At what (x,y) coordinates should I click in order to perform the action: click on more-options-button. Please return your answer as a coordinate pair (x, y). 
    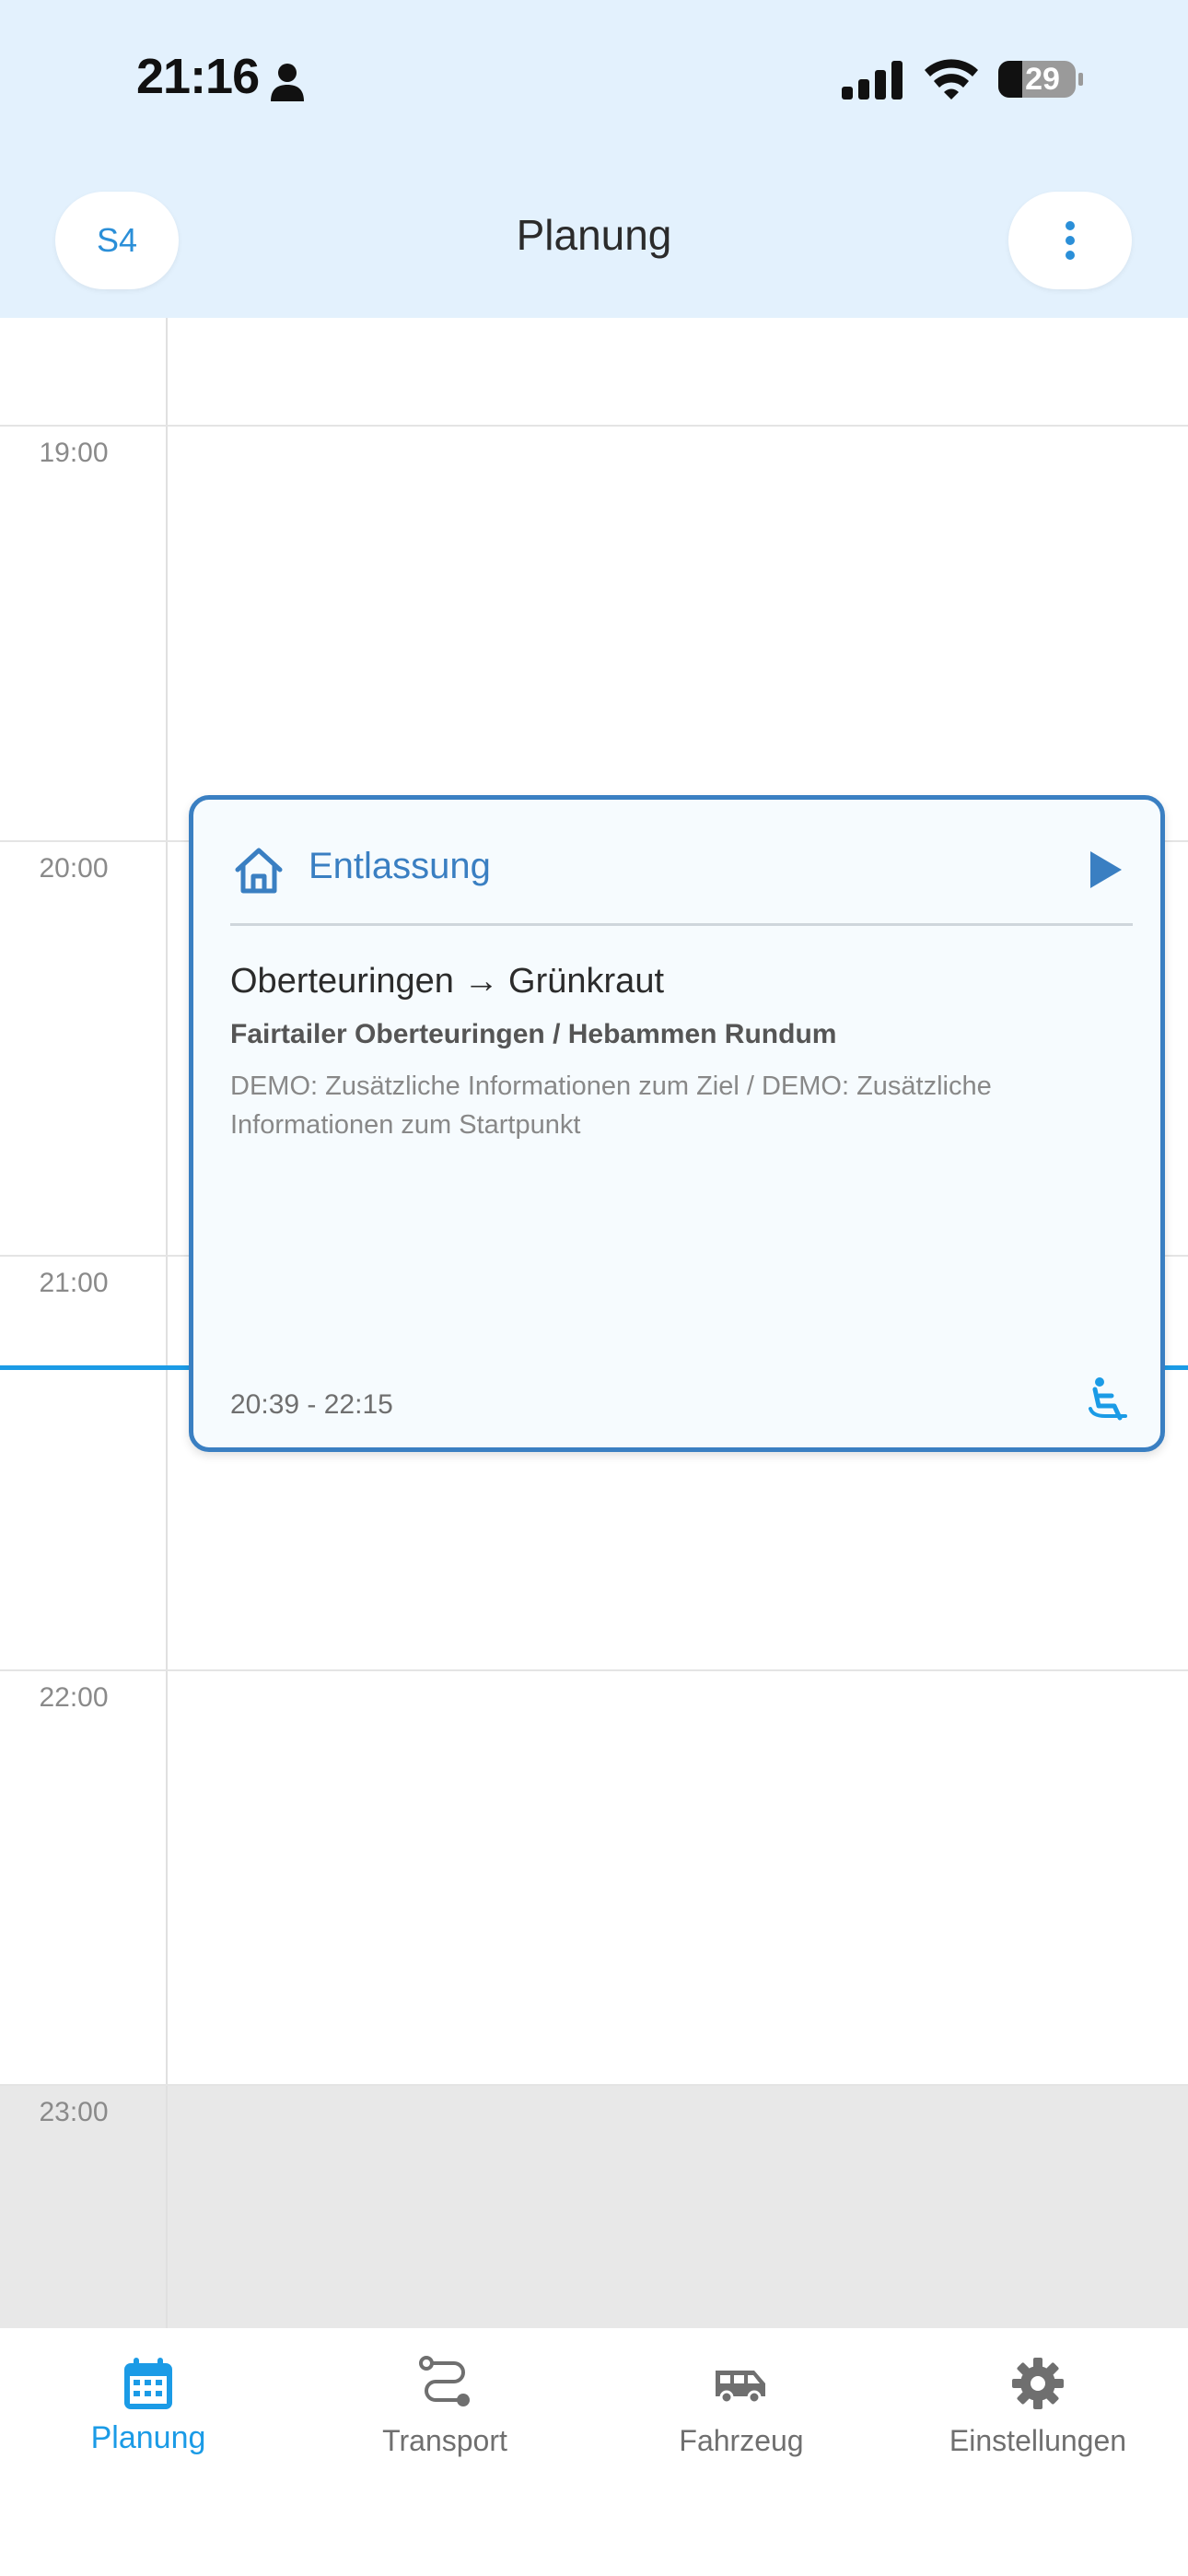
    Looking at the image, I should click on (1070, 240).